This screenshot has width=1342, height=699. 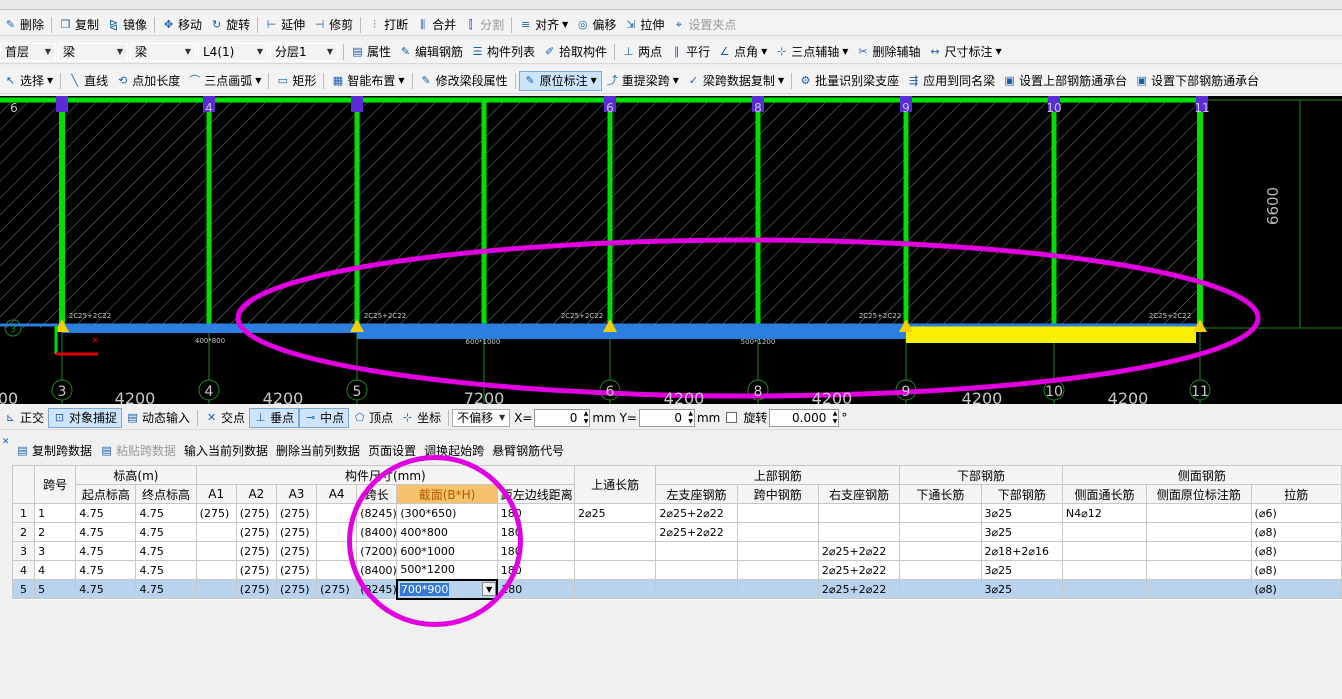 I want to click on swap-start-button: 调换起始跨, so click(x=454, y=450).